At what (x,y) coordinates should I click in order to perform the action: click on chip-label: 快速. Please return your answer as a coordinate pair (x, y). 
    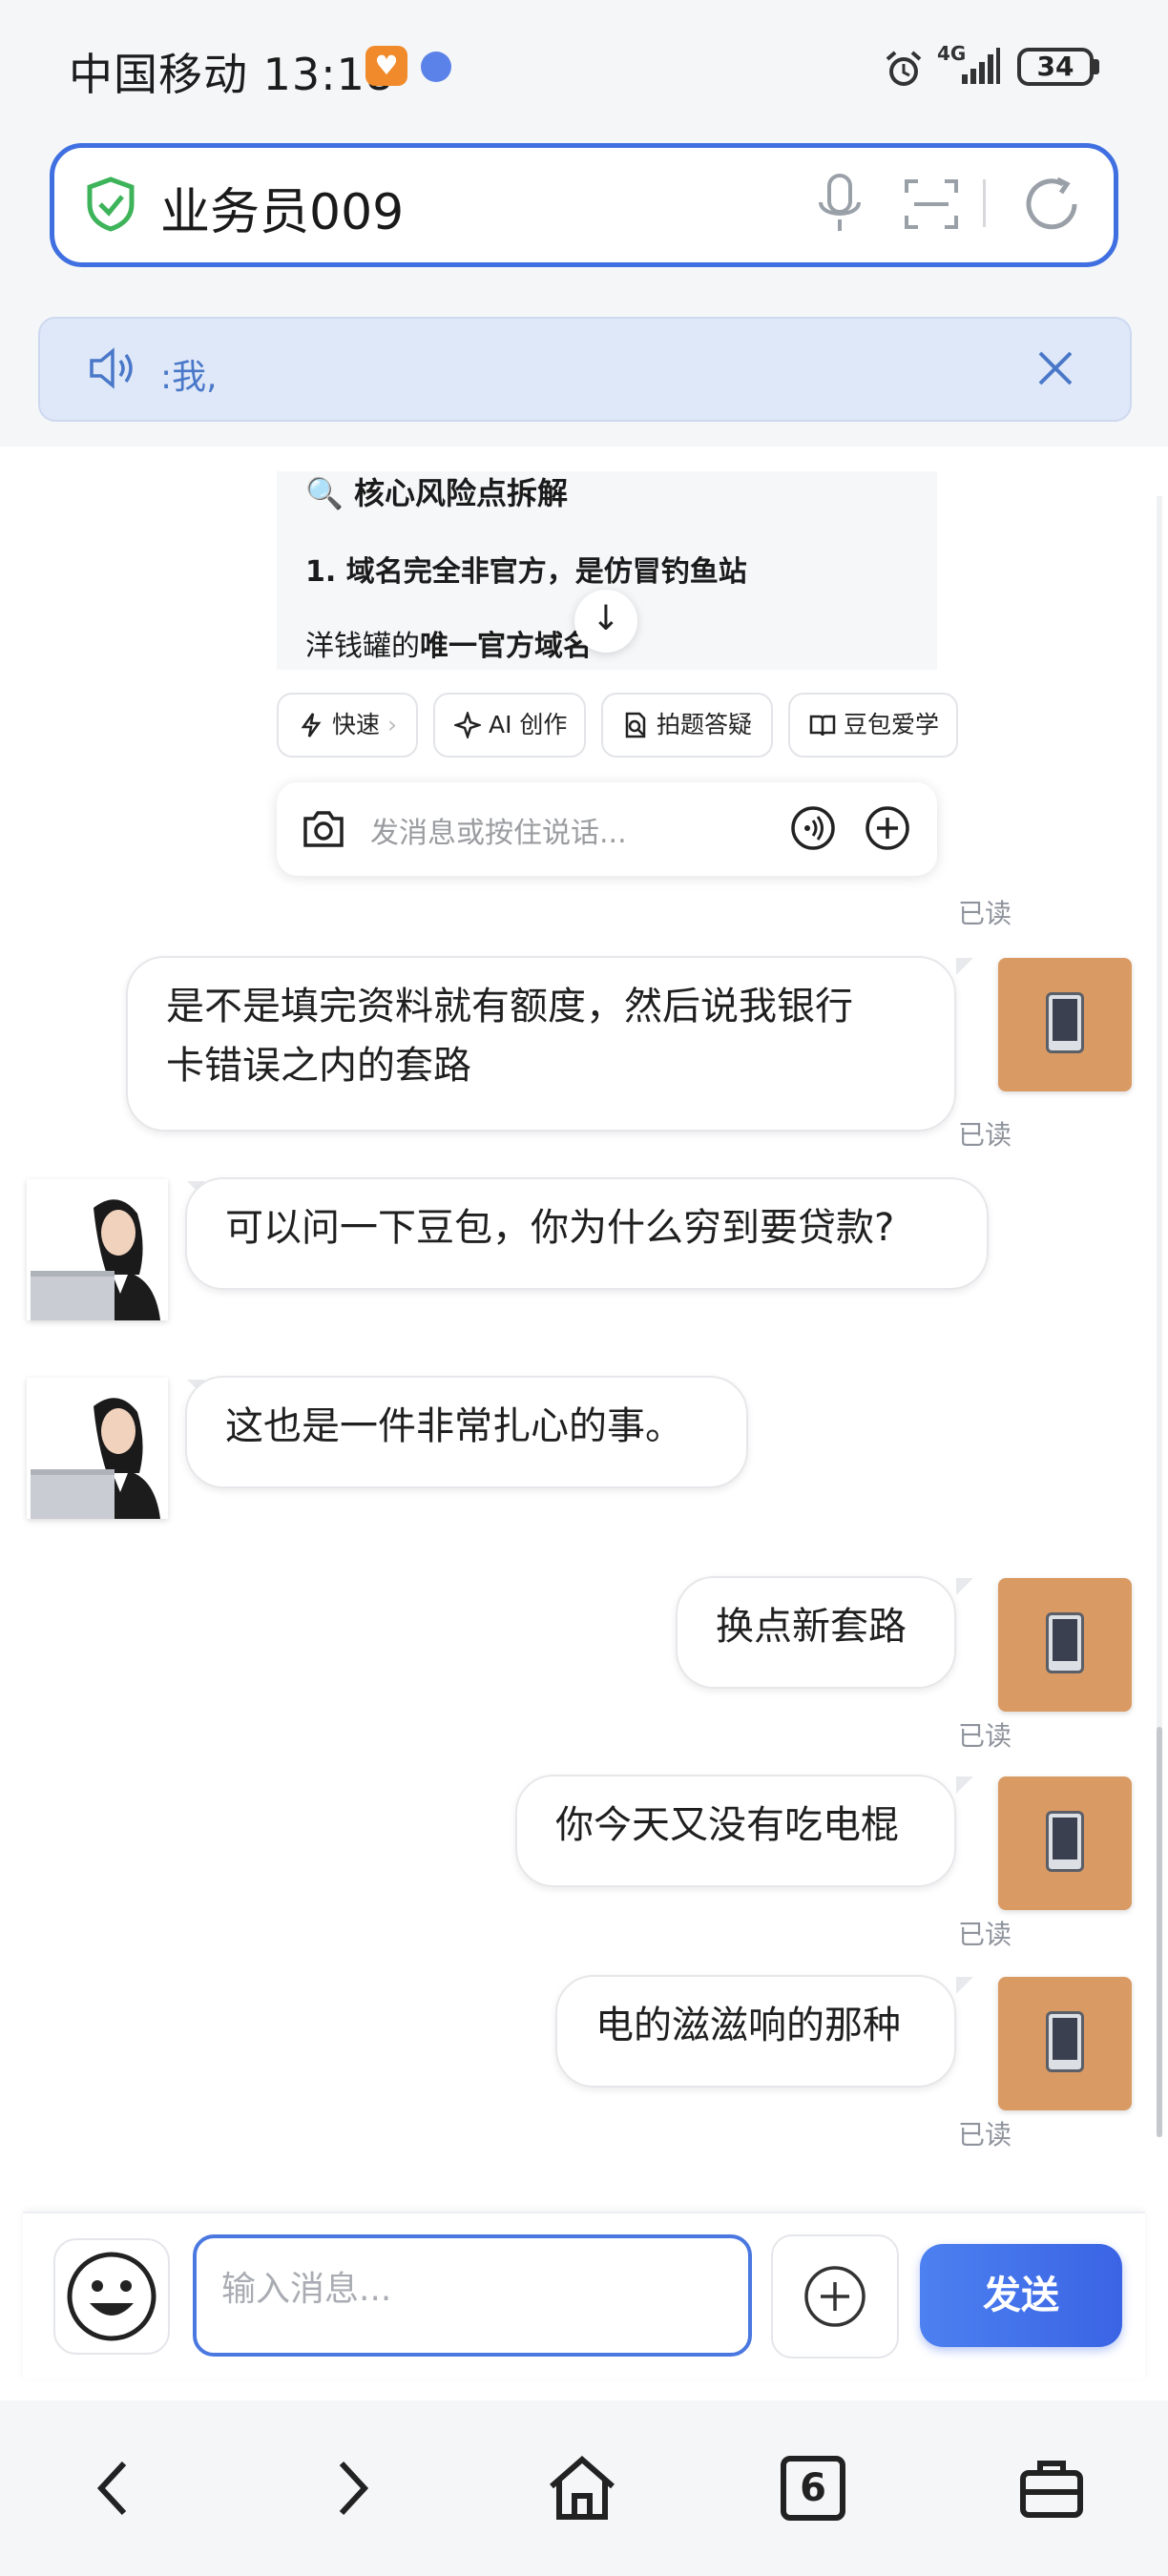
    Looking at the image, I should click on (356, 724).